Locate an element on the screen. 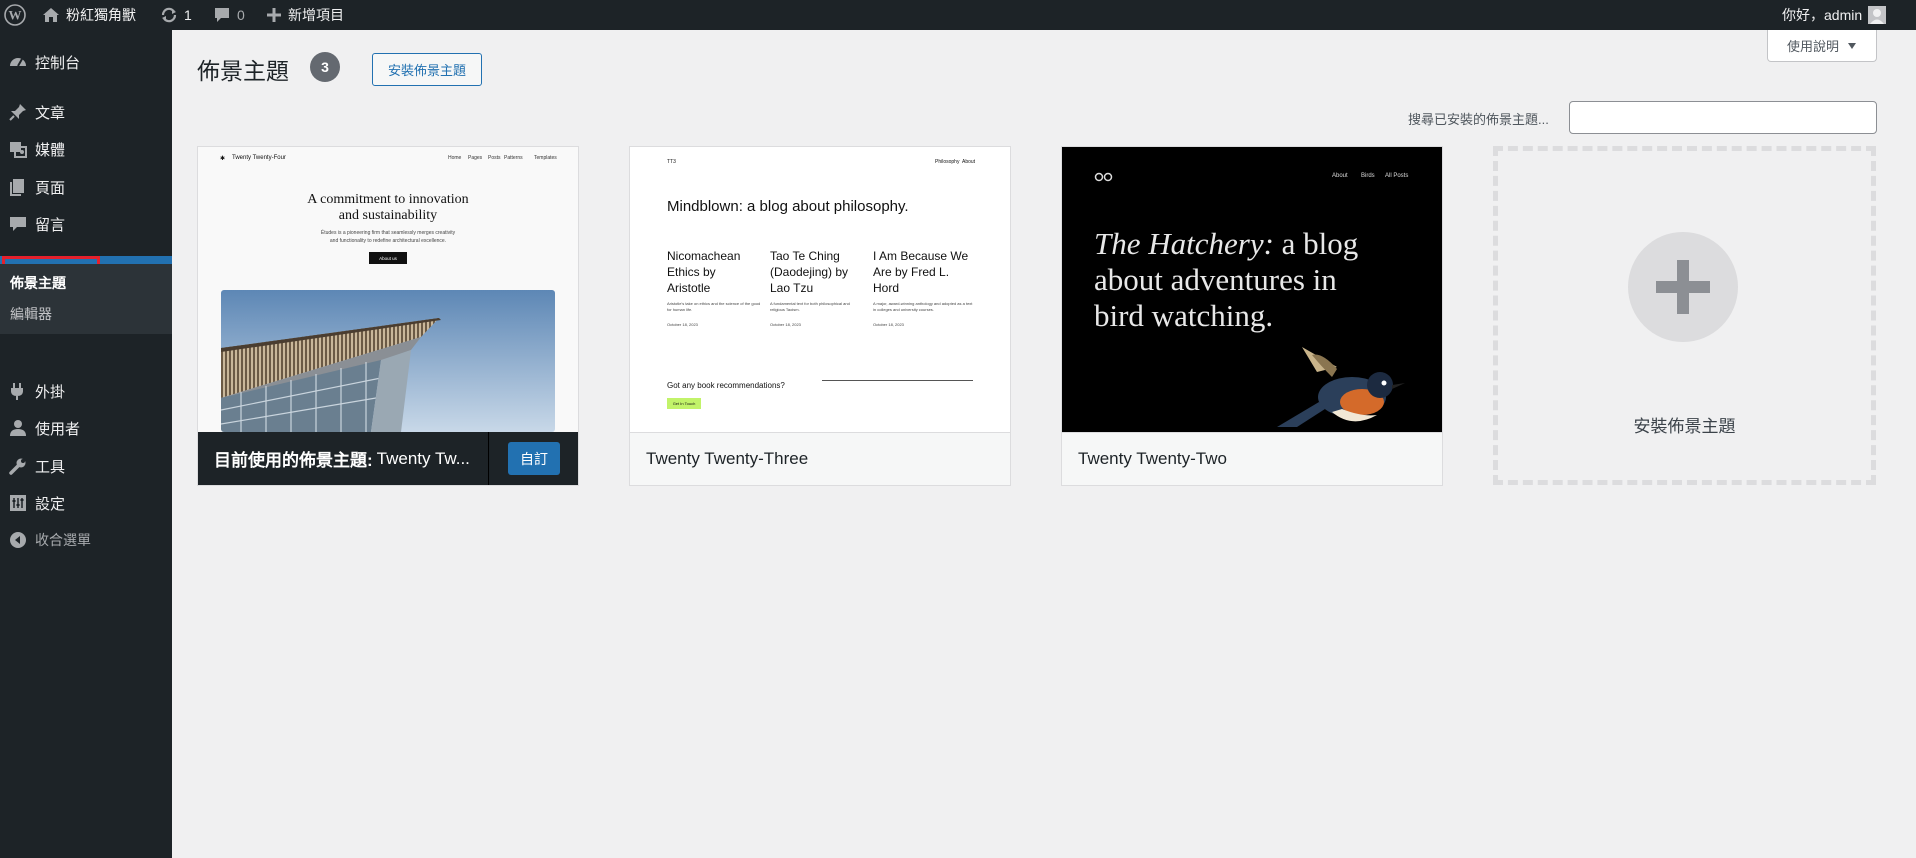 The image size is (1916, 858). submenu-item-editor: 編輯器 is located at coordinates (31, 314).